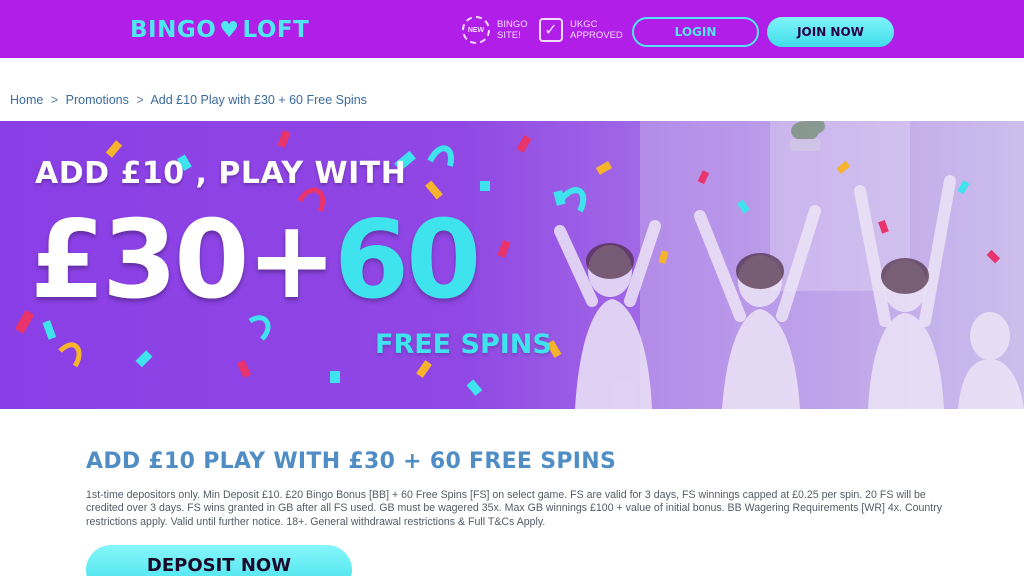 The height and width of the screenshot is (576, 1024). I want to click on hero-headline: ADD £10 , PLAY WITH, so click(221, 173).